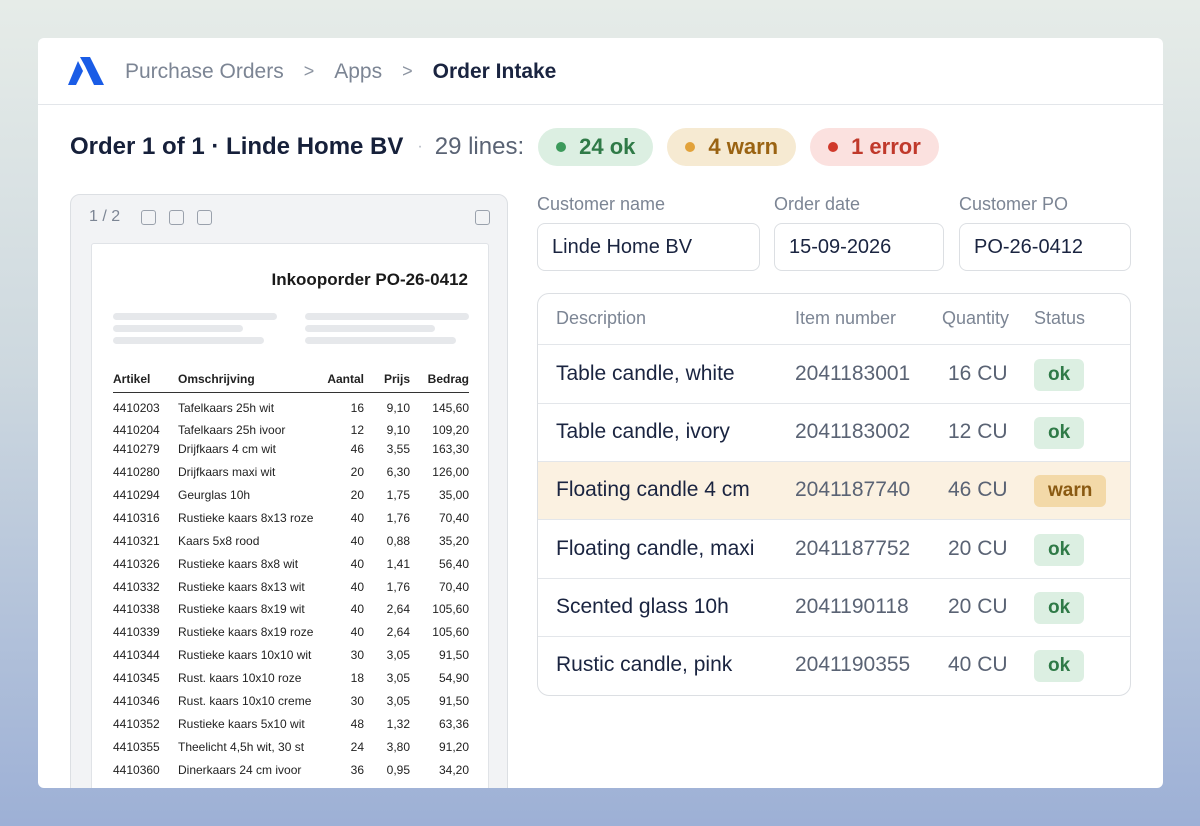  What do you see at coordinates (250, 382) in the screenshot?
I see `doc-col-header: Omschrijving` at bounding box center [250, 382].